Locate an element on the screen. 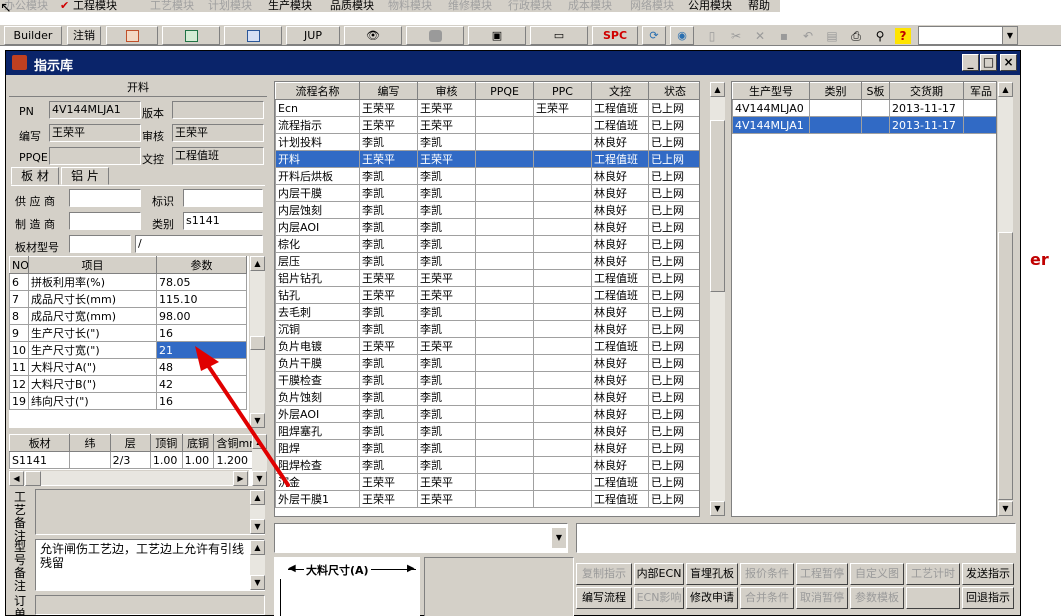 This screenshot has width=1061, height=616. cursor-icon: ↖ is located at coordinates (6, 8).